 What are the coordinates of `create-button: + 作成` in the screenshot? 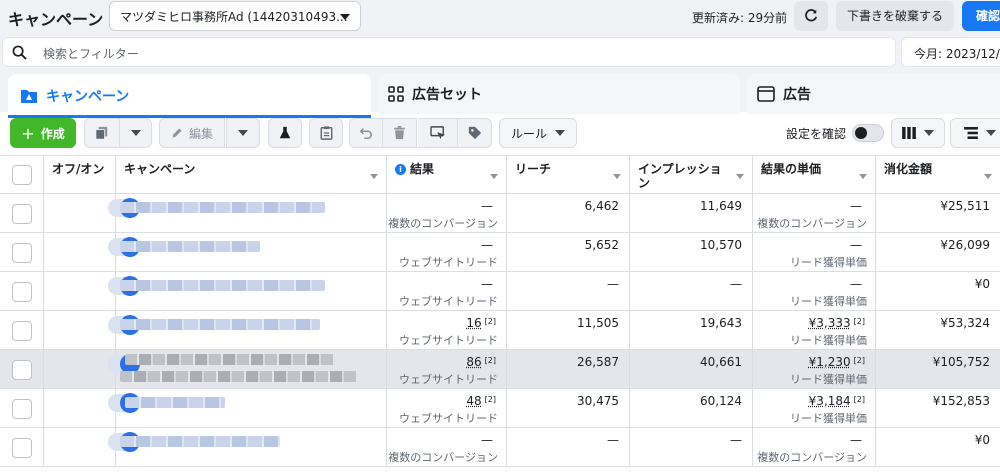 It's located at (43, 133).